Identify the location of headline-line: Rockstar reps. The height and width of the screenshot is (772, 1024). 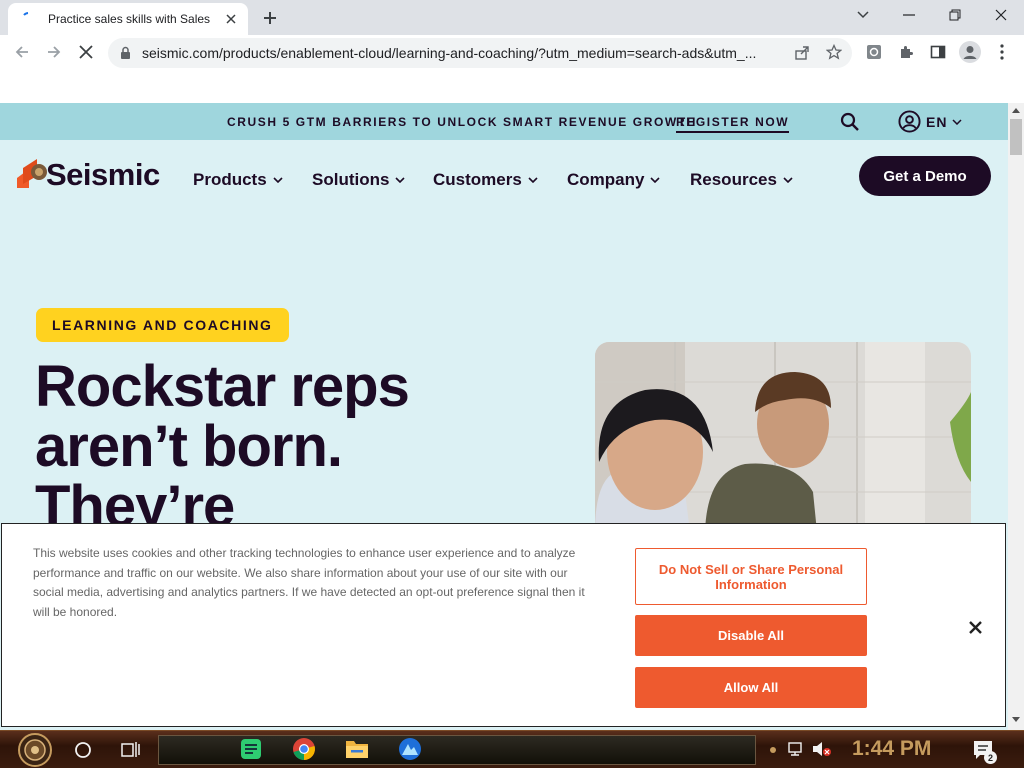
(222, 386).